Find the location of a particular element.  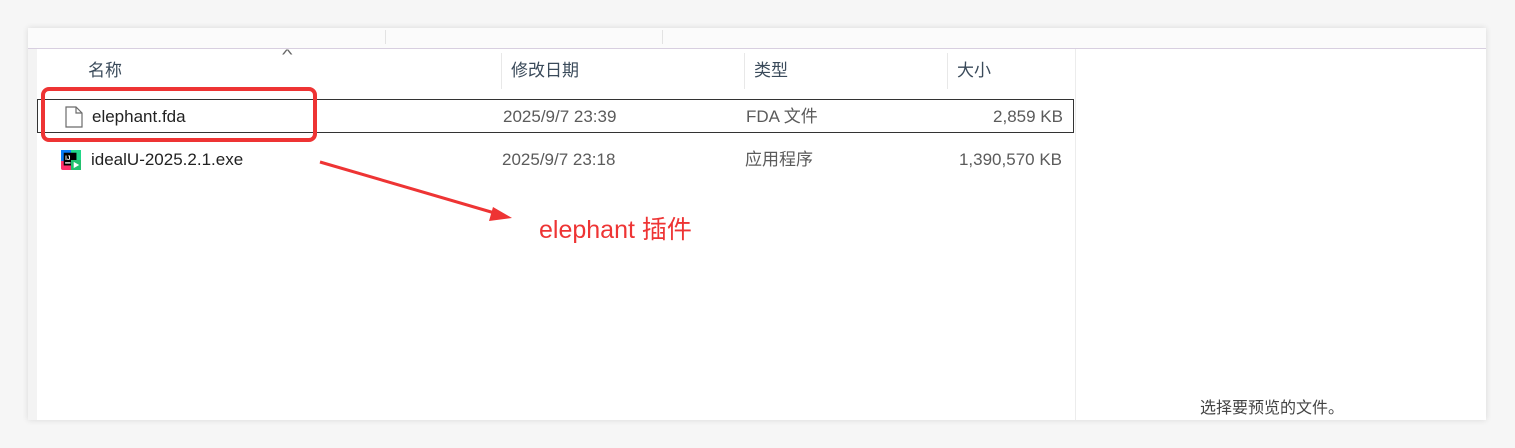

file-type: 应用程序 is located at coordinates (779, 159).